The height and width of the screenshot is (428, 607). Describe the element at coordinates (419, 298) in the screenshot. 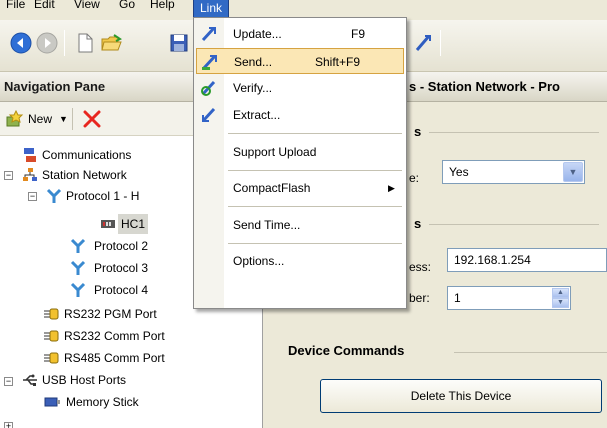

I see `setting-label: ber:` at that location.